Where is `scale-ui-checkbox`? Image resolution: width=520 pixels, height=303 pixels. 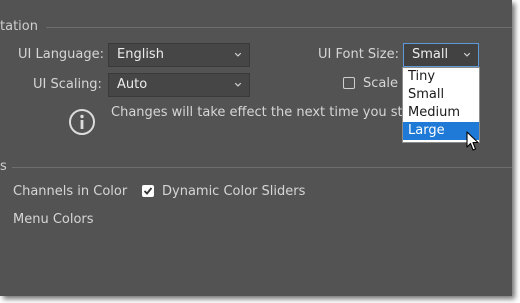 scale-ui-checkbox is located at coordinates (349, 83).